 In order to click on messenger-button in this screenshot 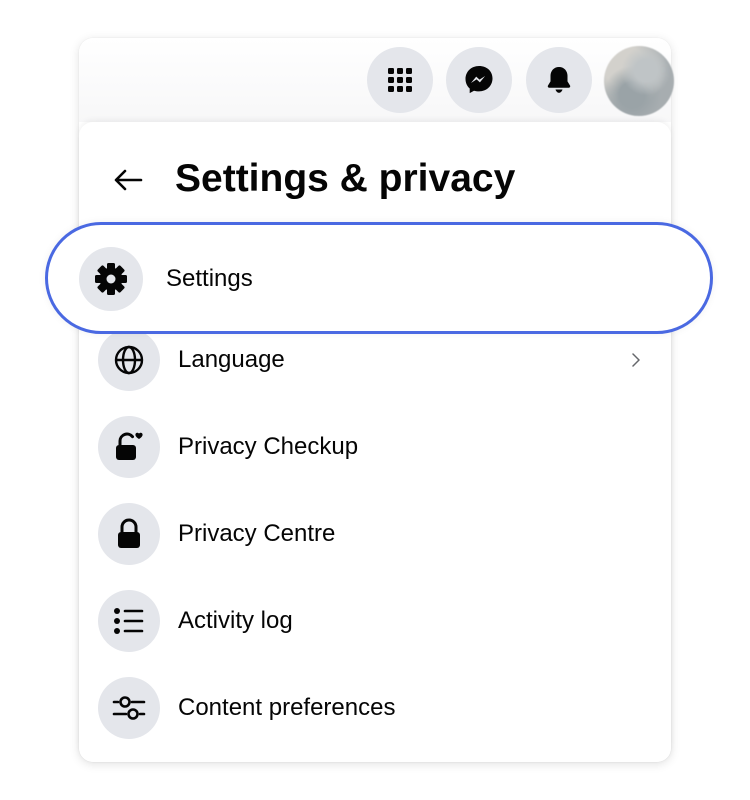, I will do `click(479, 80)`.